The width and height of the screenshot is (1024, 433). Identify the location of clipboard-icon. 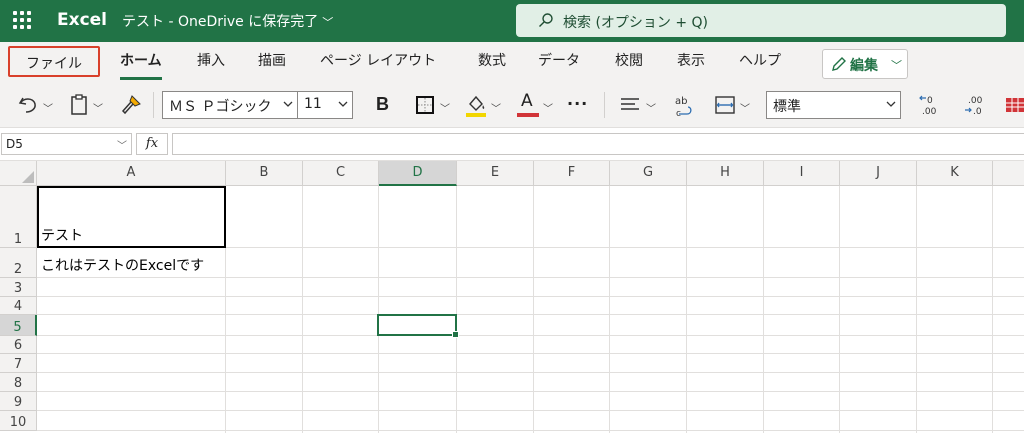
(79, 105).